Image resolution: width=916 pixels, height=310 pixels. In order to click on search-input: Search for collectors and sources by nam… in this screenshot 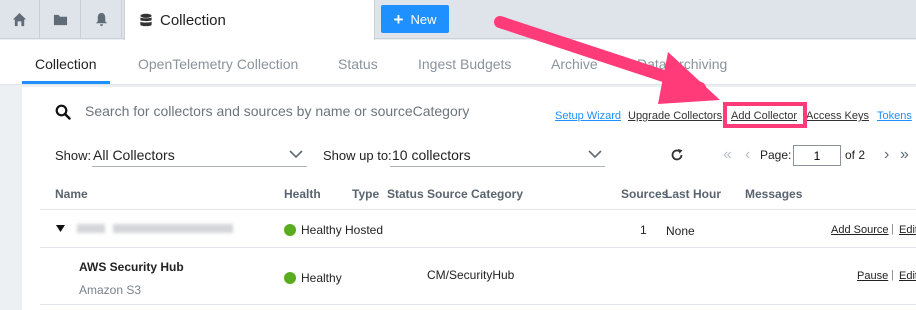, I will do `click(277, 111)`.